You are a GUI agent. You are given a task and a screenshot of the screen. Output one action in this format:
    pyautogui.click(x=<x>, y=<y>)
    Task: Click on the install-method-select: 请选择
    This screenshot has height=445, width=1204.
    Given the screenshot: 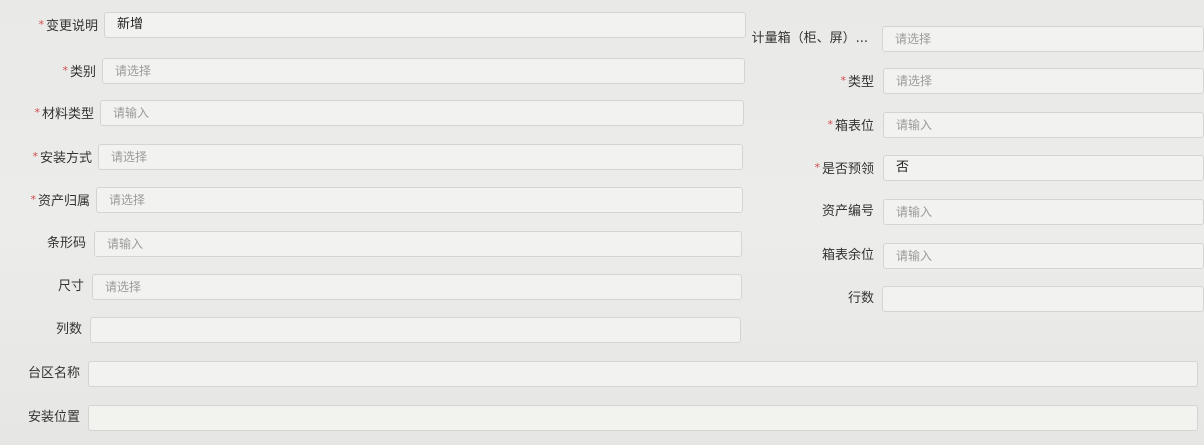 What is the action you would take?
    pyautogui.click(x=420, y=157)
    